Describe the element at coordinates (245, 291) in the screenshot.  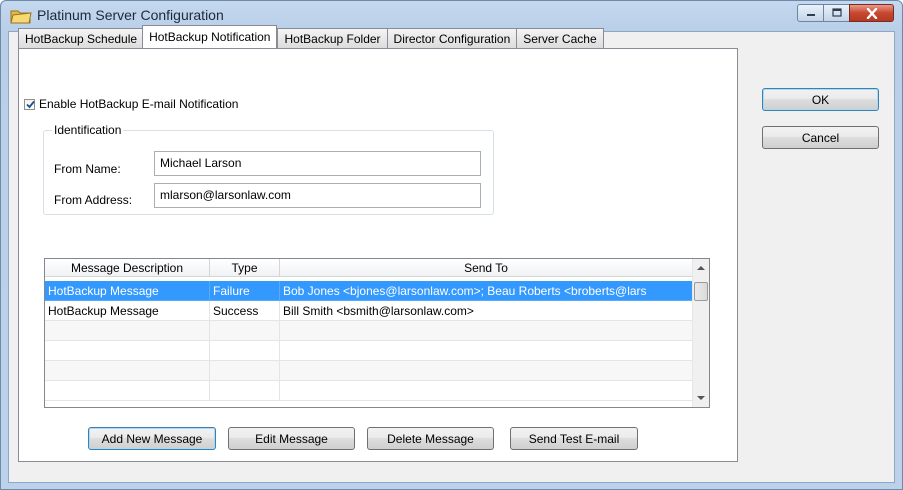
I see `message-type-cell: Failure` at that location.